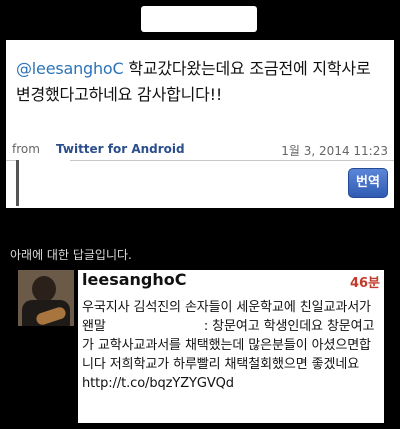 The height and width of the screenshot is (429, 400). Describe the element at coordinates (120, 149) in the screenshot. I see `source-link: Twitter for Android` at that location.